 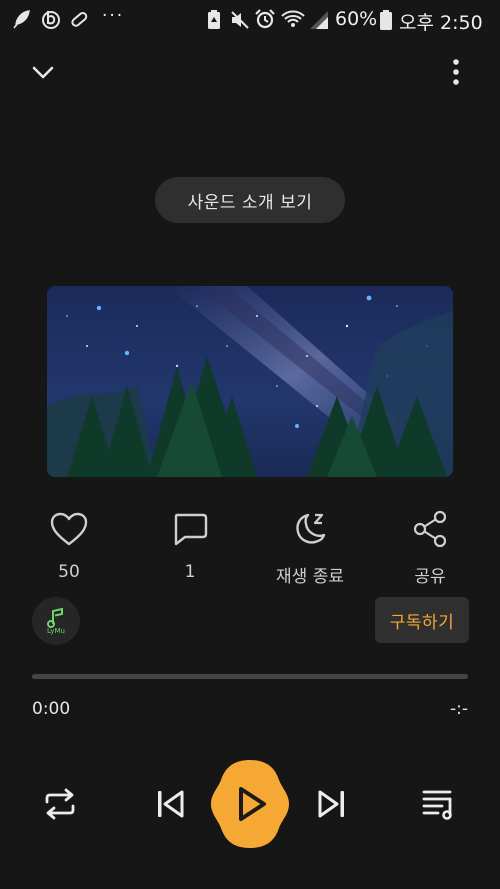 I want to click on share-action: 공유, so click(x=430, y=548).